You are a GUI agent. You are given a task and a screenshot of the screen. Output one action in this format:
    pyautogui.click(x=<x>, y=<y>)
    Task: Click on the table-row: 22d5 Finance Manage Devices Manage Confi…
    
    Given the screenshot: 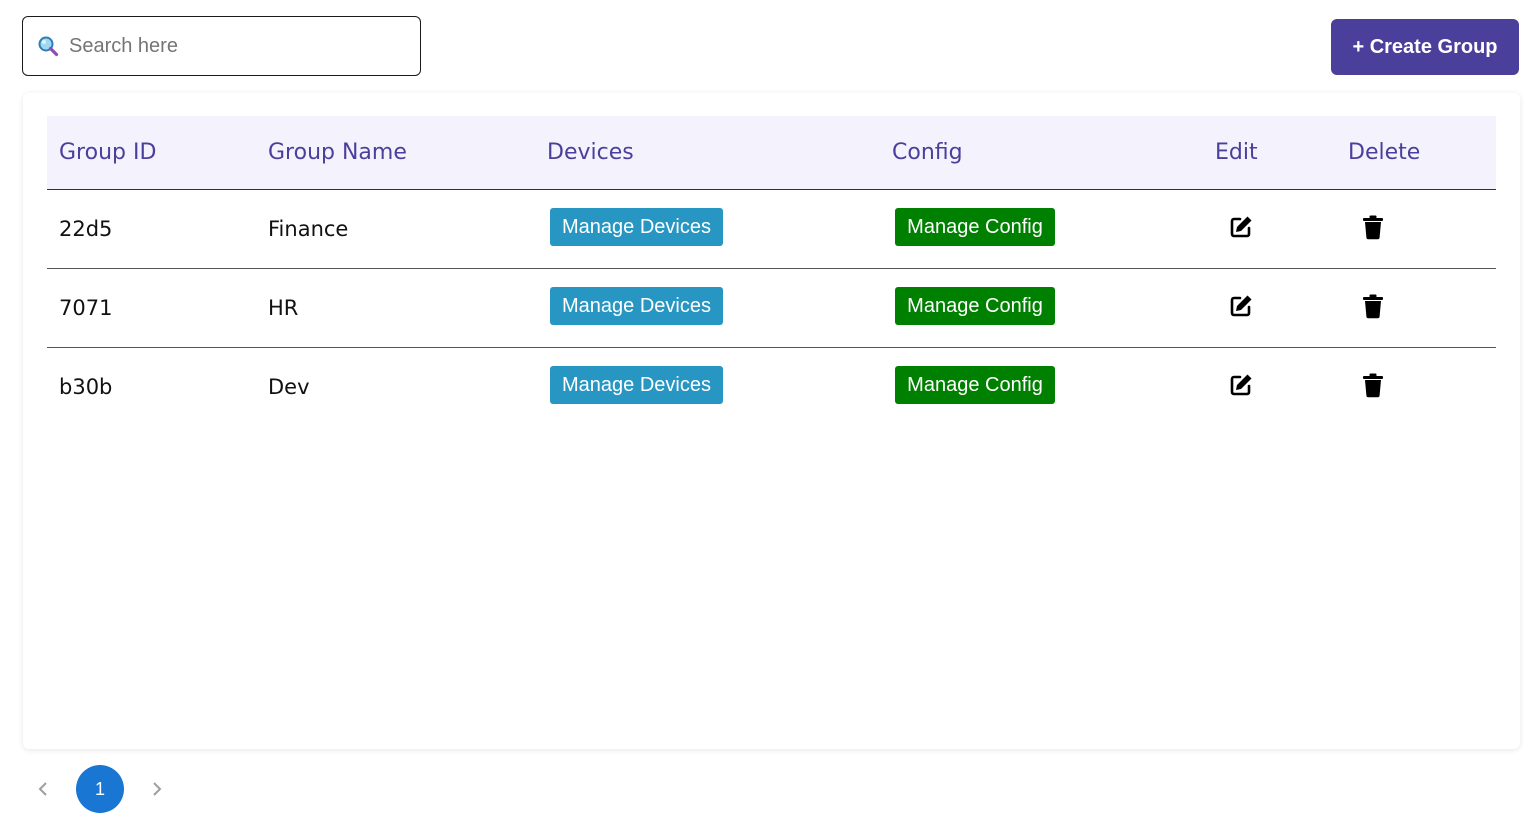 What is the action you would take?
    pyautogui.click(x=771, y=229)
    